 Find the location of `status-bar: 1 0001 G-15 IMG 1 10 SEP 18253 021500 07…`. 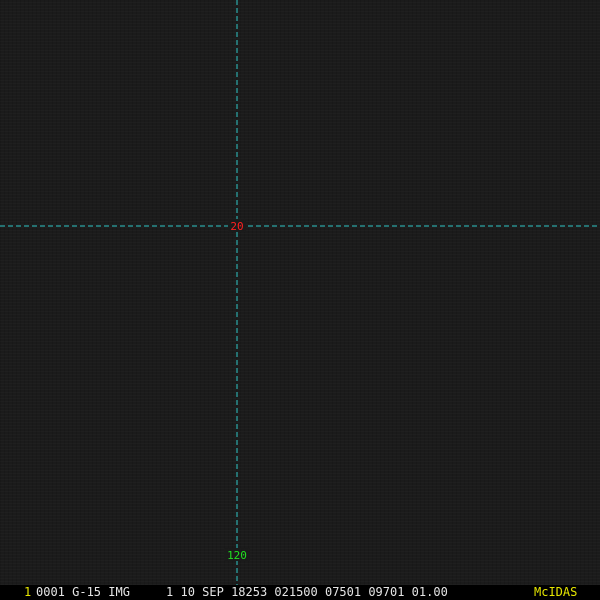

status-bar: 1 0001 G-15 IMG 1 10 SEP 18253 021500 07… is located at coordinates (300, 592).